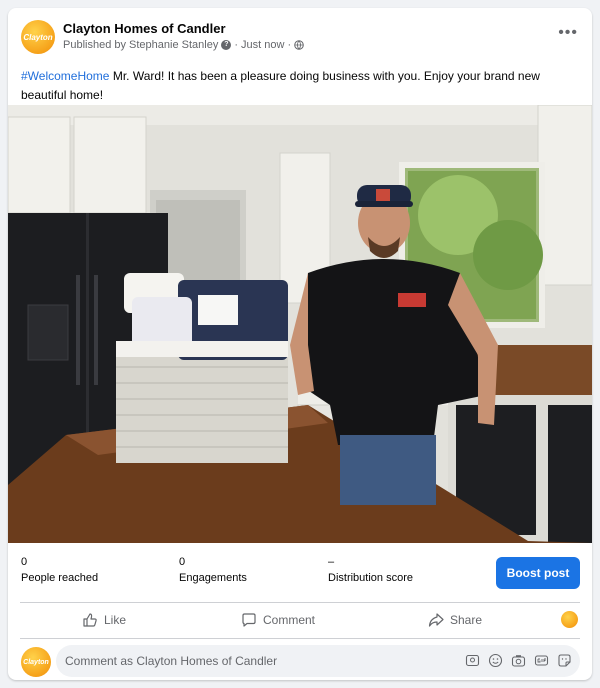 Image resolution: width=600 pixels, height=688 pixels. I want to click on emoji-icon, so click(495, 660).